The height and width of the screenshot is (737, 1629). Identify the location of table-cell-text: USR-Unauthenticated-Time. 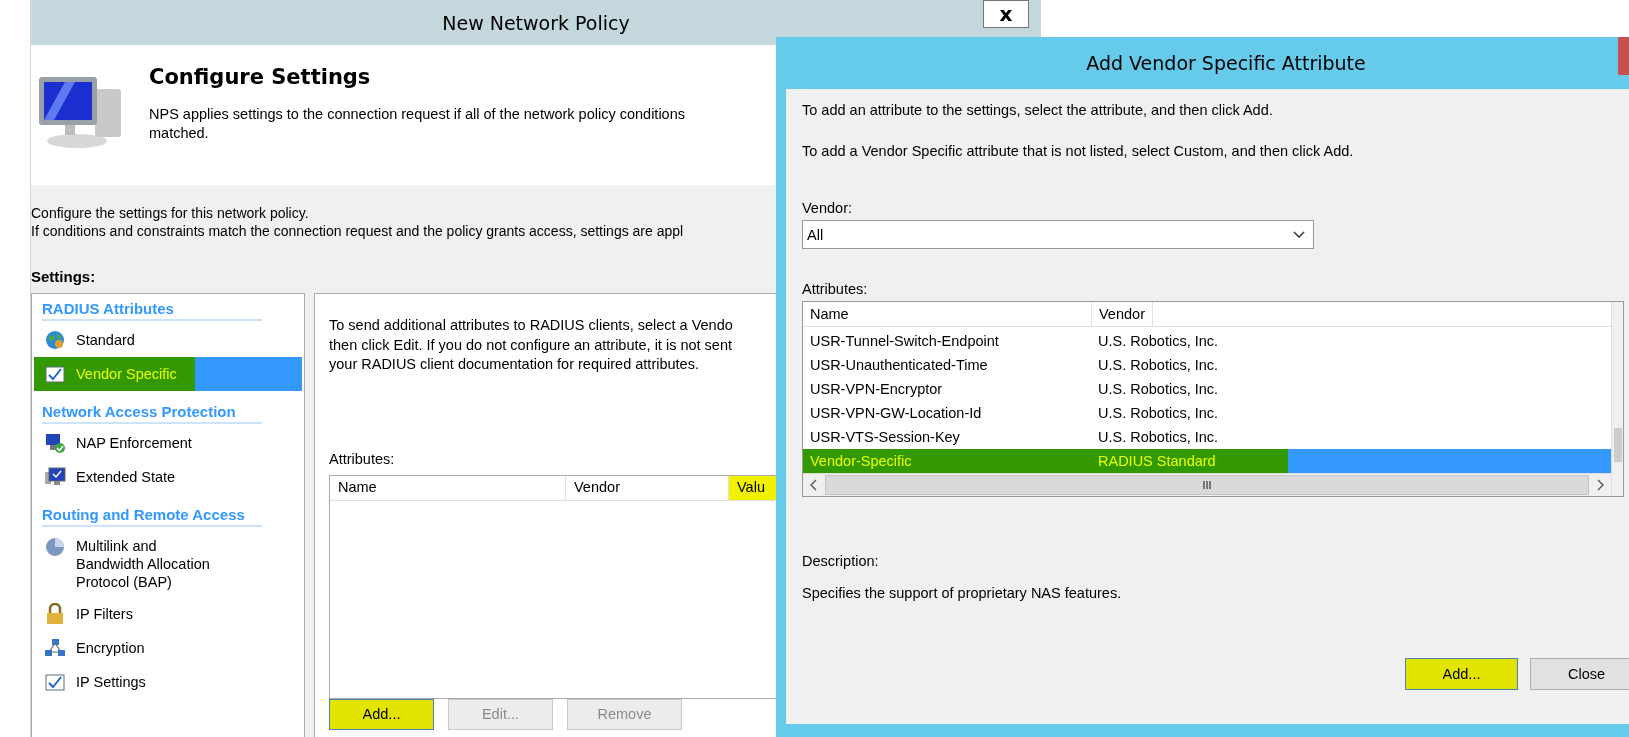
(899, 365).